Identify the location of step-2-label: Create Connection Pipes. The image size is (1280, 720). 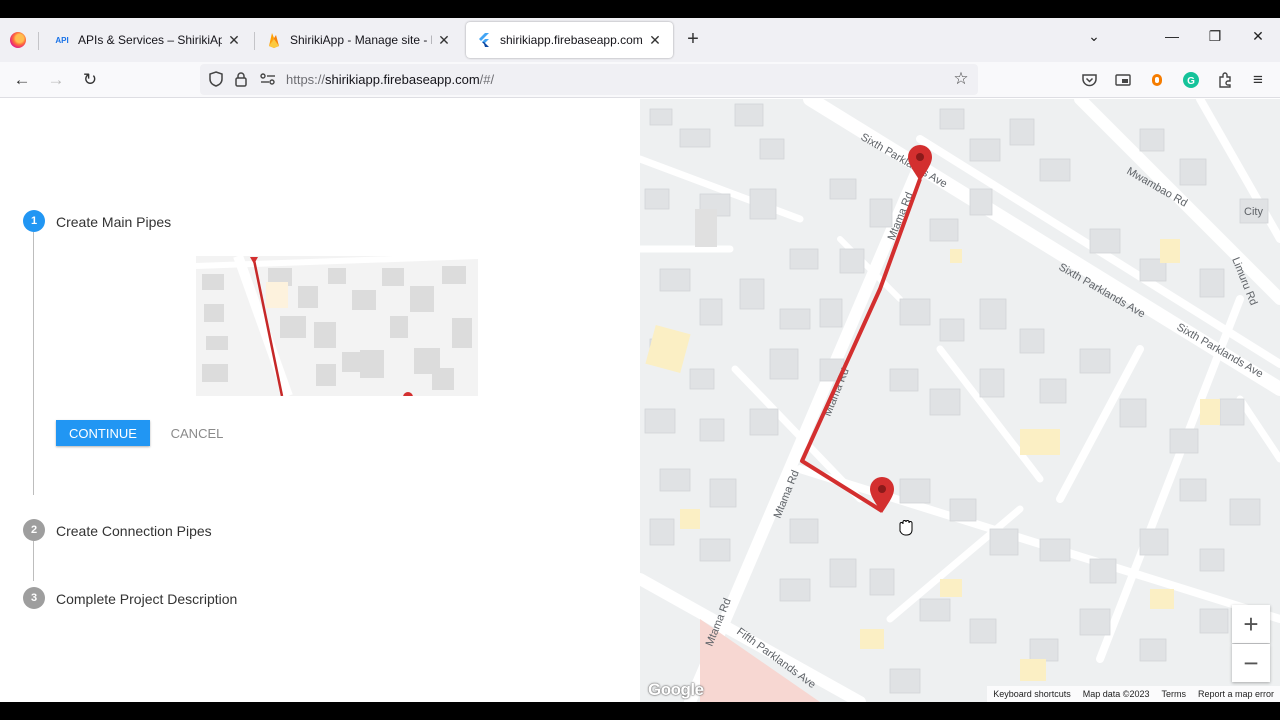
(134, 531).